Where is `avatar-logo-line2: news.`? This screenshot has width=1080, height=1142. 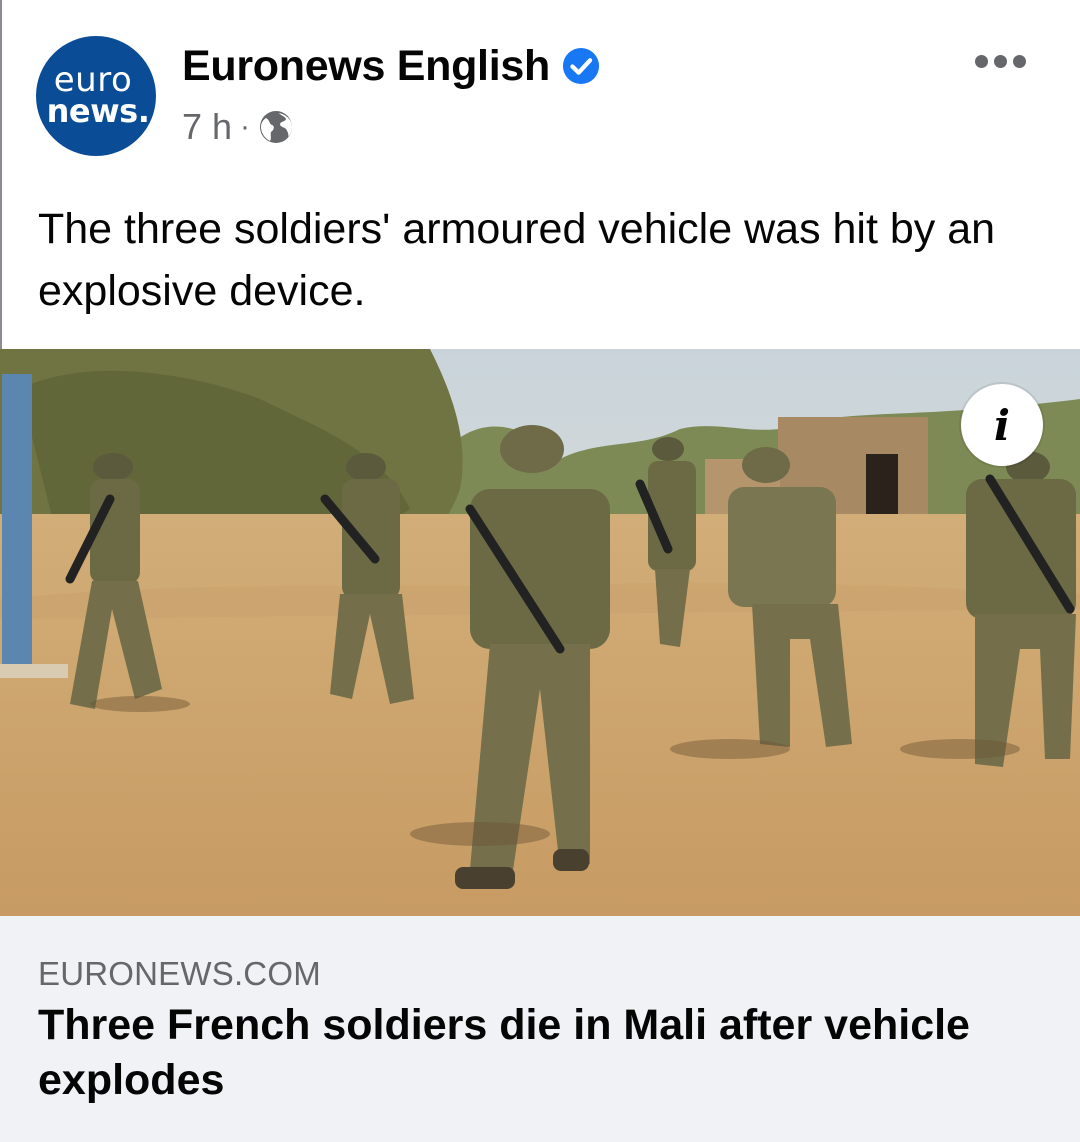 avatar-logo-line2: news. is located at coordinates (98, 111).